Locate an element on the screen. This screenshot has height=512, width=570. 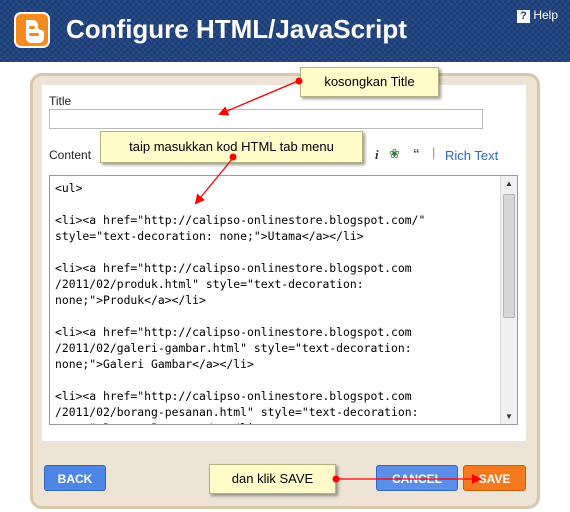
content-label: Content is located at coordinates (70, 155).